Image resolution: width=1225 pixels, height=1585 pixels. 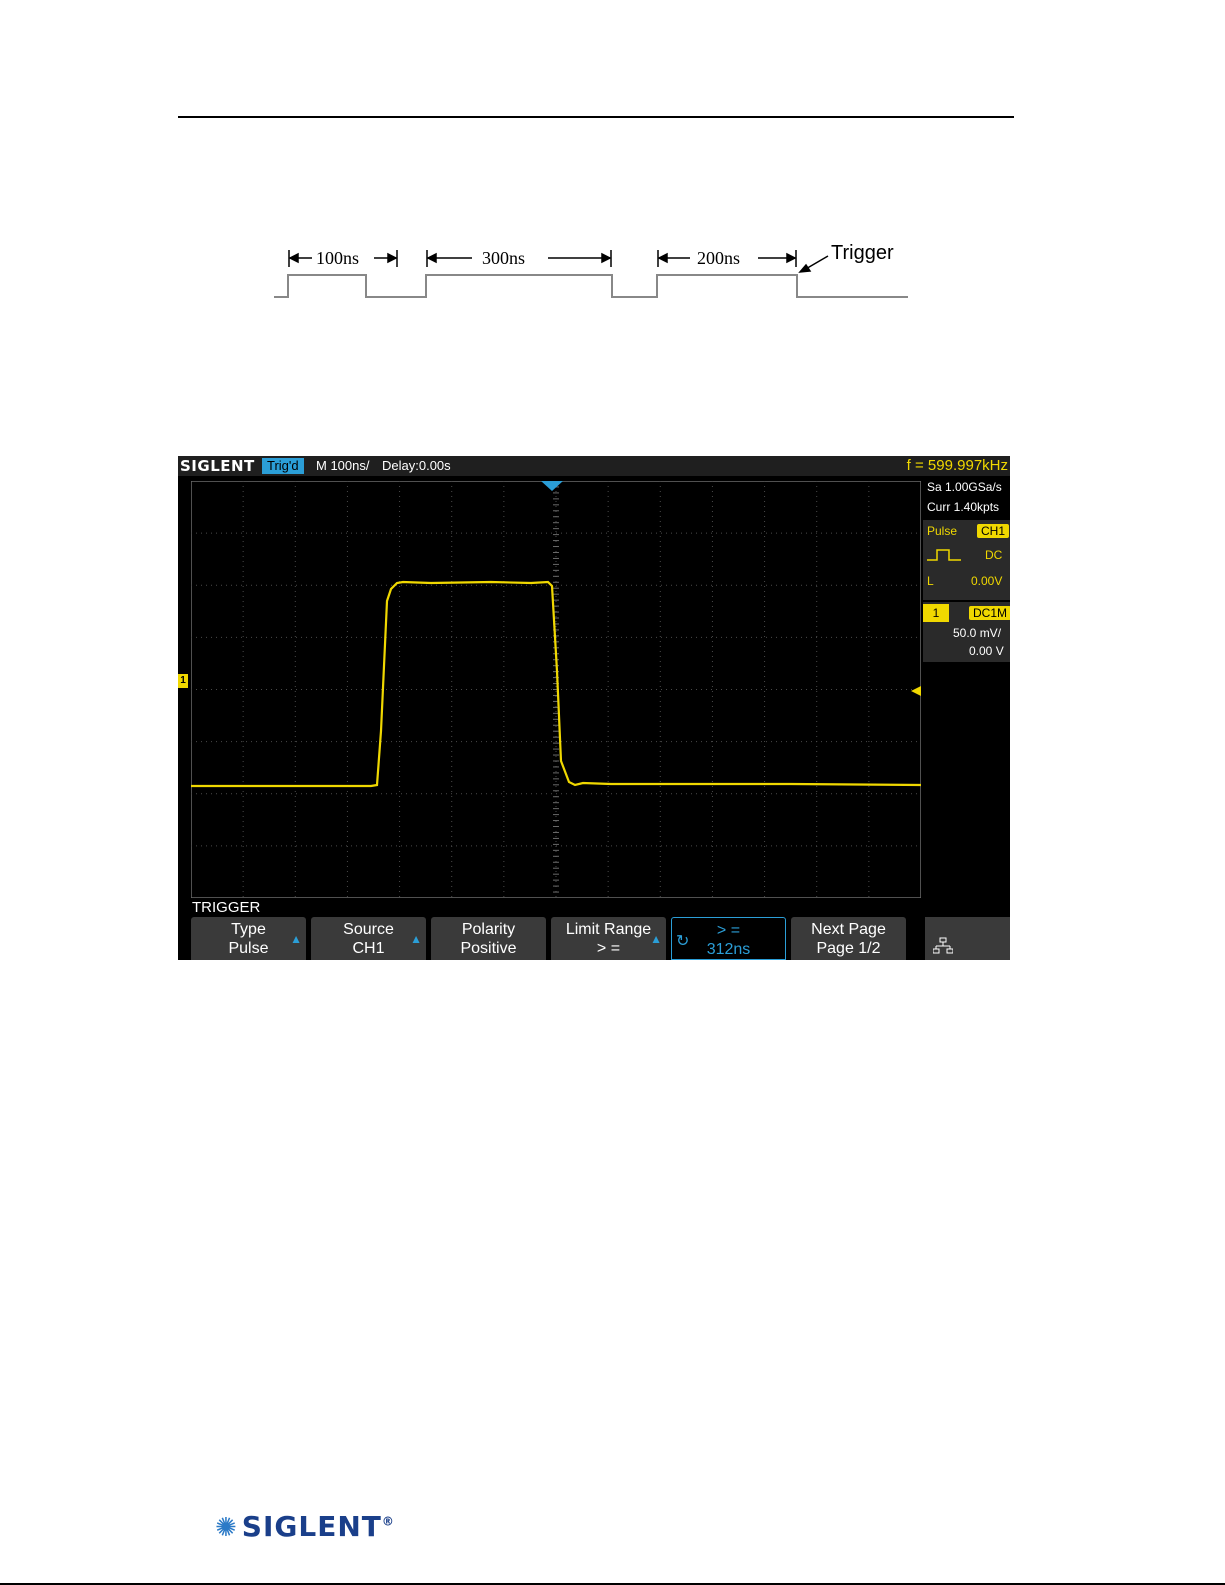 I want to click on width-label-3: 200ns, so click(x=718, y=258).